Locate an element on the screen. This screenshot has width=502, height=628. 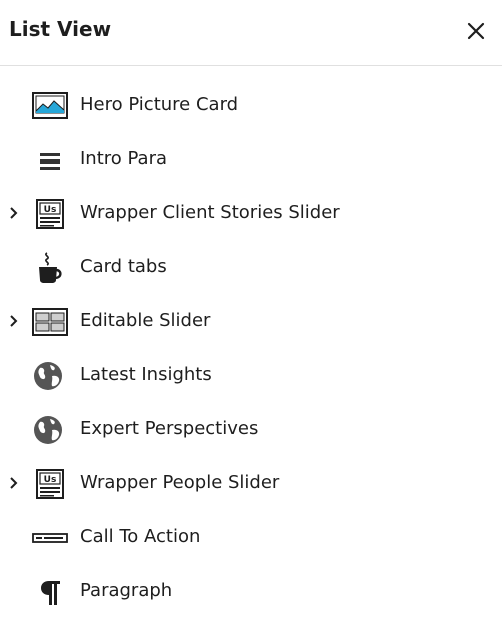
close-icon is located at coordinates (476, 31).